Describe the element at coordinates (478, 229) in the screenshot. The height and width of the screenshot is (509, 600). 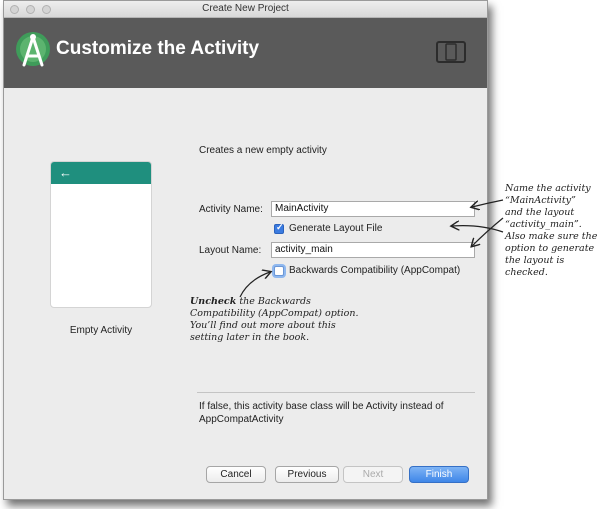
I see `arrow-to-generate-layout` at that location.